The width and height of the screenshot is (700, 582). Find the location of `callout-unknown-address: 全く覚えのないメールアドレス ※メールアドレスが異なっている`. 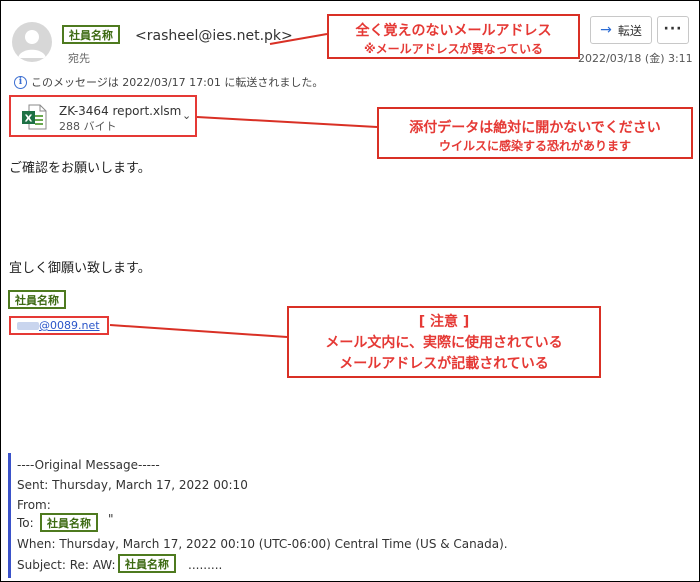

callout-unknown-address: 全く覚えのないメールアドレス ※メールアドレスが異なっている is located at coordinates (453, 36).